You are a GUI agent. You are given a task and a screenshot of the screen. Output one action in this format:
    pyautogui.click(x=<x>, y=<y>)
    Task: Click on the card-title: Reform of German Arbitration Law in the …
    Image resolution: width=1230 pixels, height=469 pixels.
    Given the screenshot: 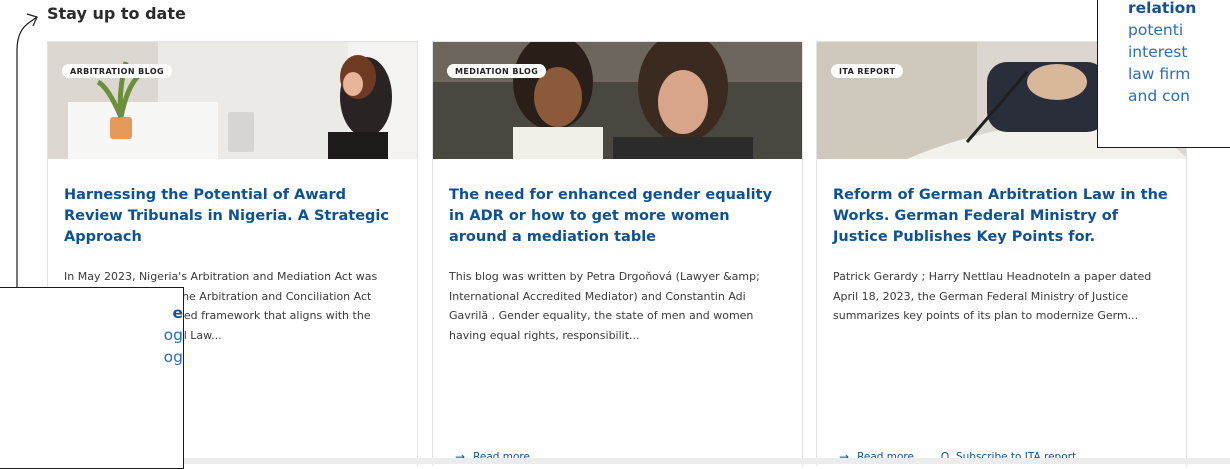 What is the action you would take?
    pyautogui.click(x=1001, y=216)
    